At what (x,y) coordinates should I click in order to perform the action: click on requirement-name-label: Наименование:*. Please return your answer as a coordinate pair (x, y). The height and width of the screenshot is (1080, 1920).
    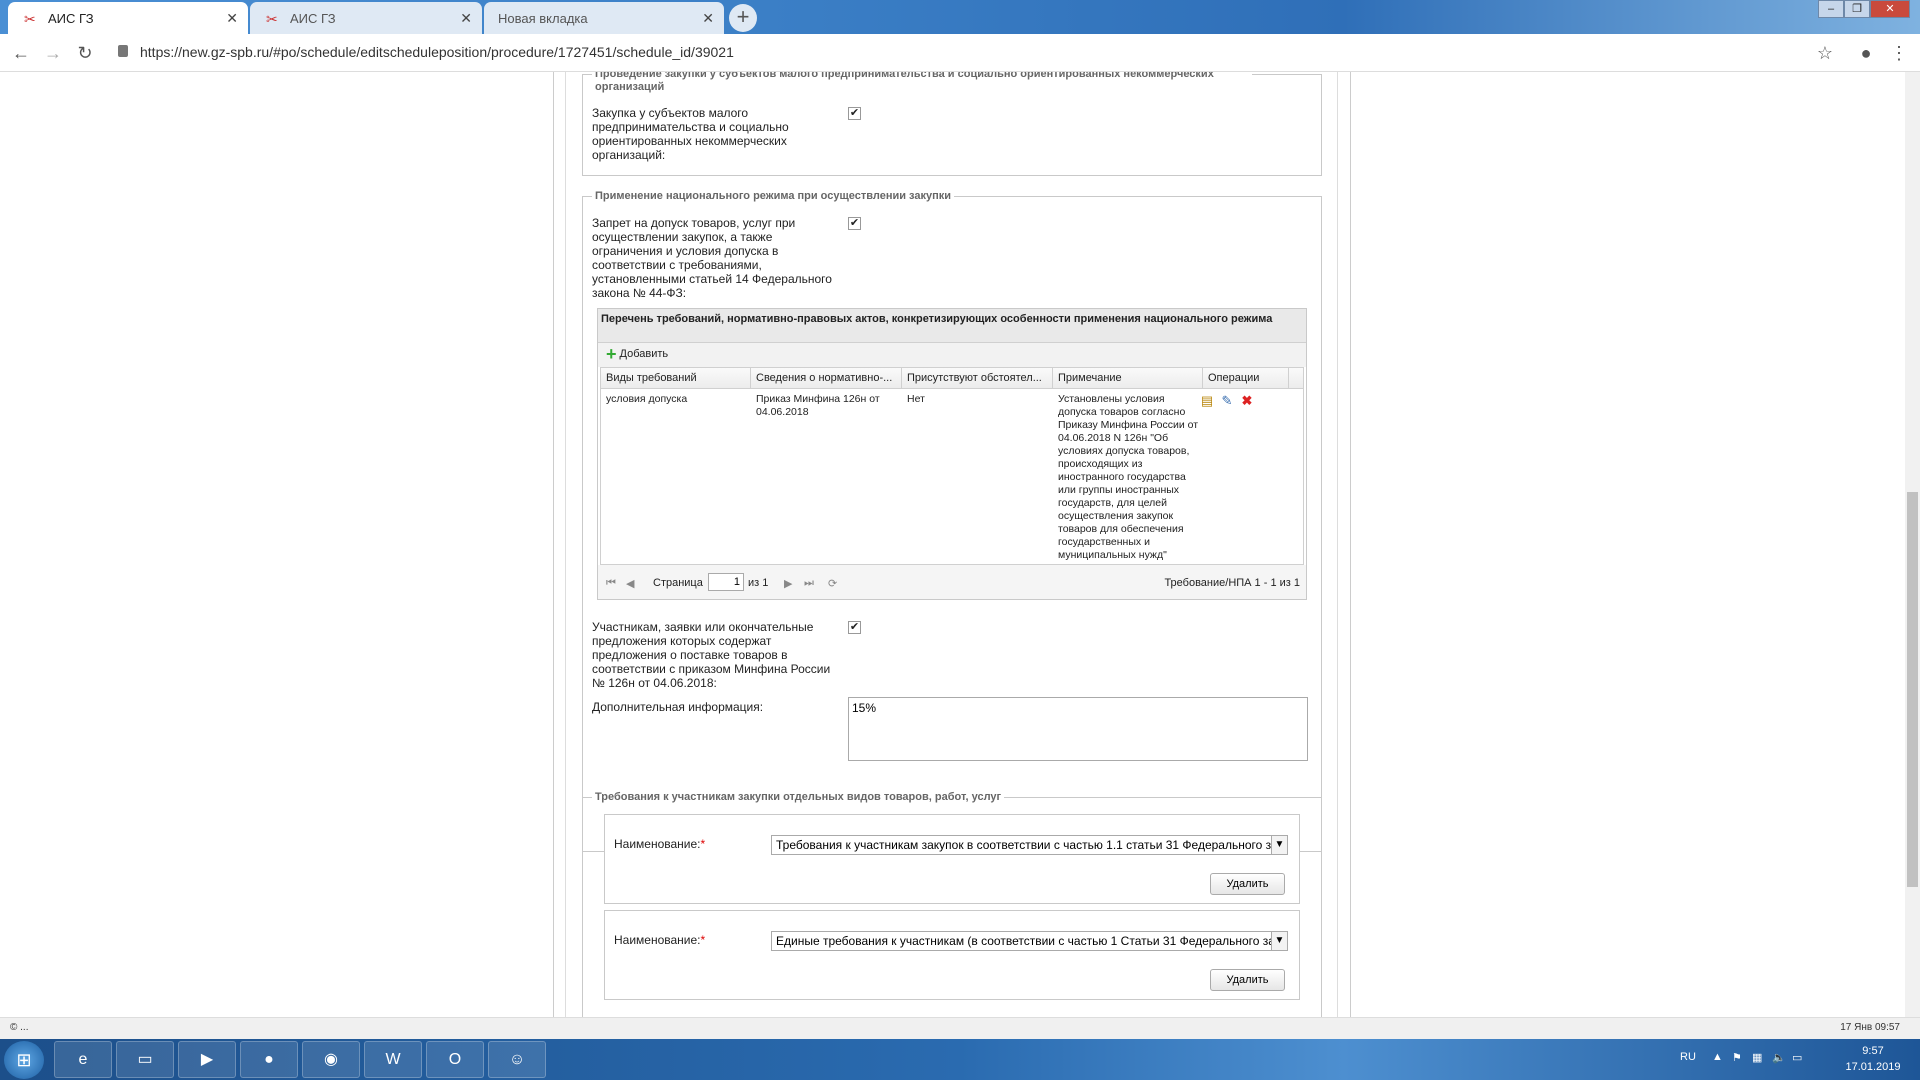
    Looking at the image, I should click on (660, 844).